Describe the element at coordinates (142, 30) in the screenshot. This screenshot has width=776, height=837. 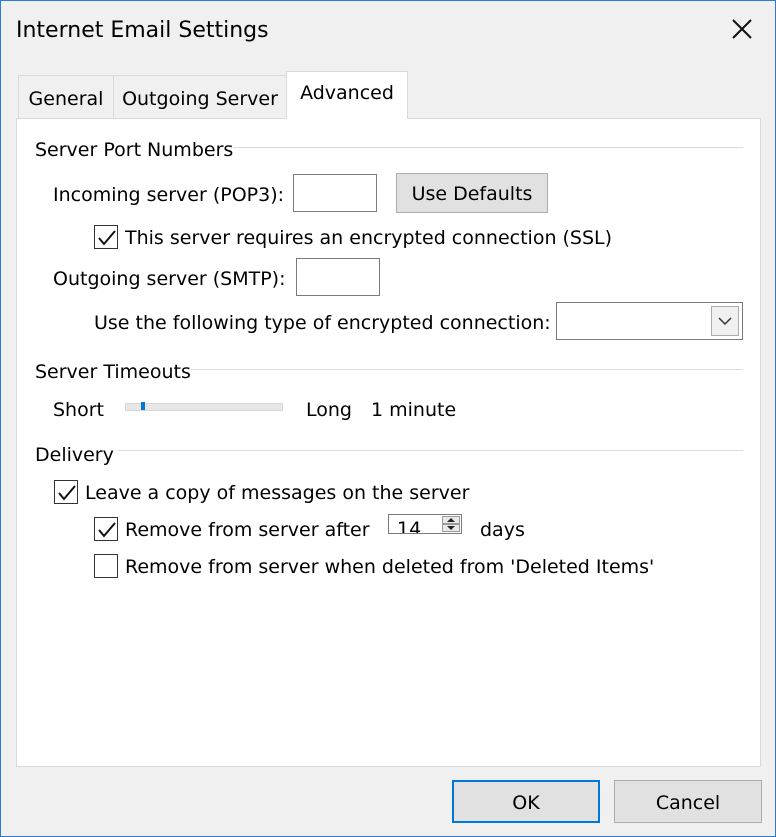
I see `dialog-title: Internet Email Settings` at that location.